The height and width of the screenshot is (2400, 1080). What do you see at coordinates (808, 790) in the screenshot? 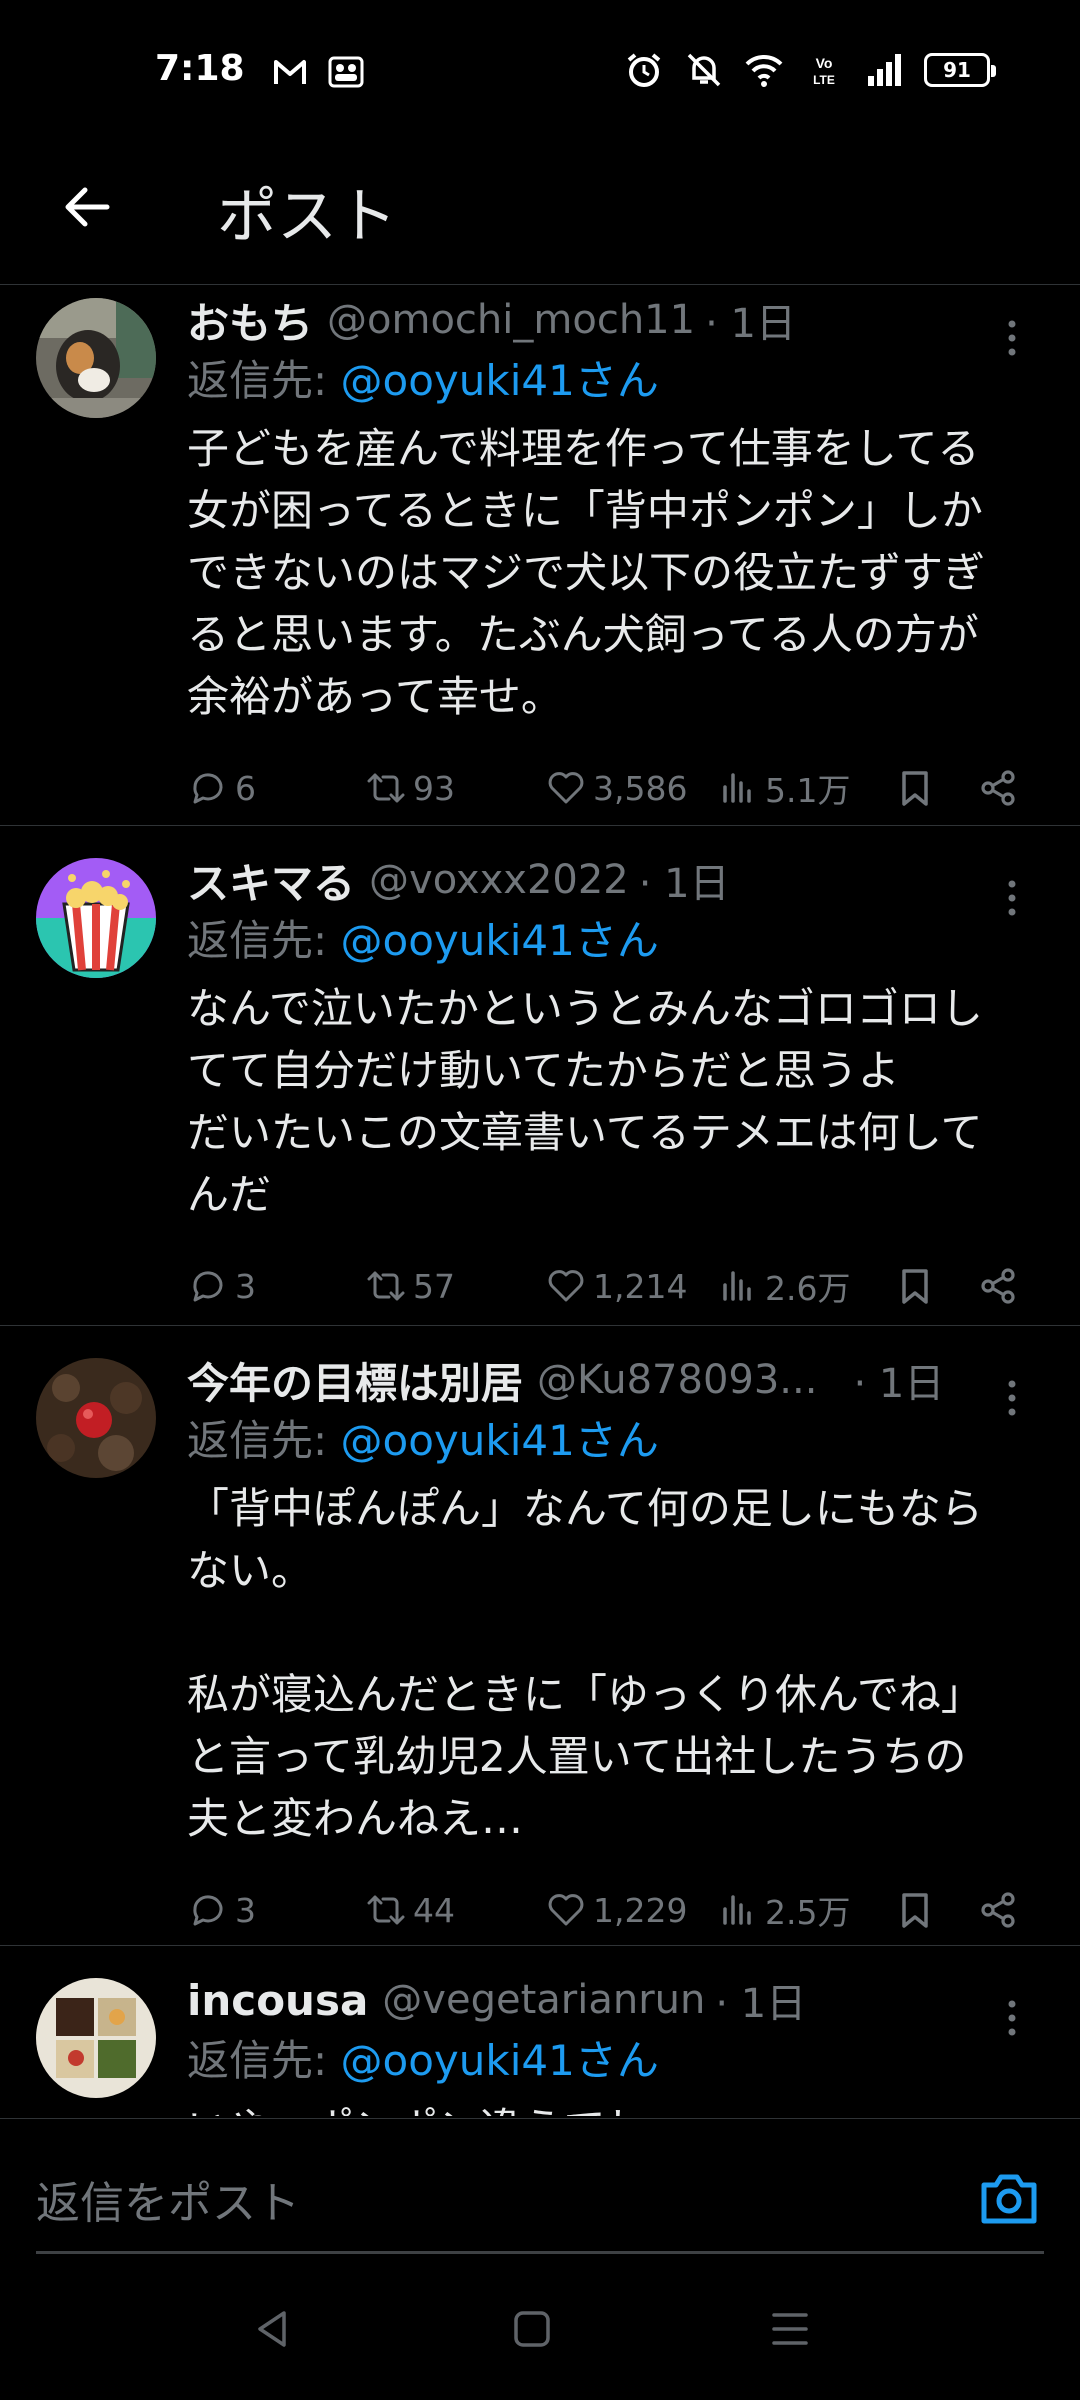
I see `views-count: 5.1万` at bounding box center [808, 790].